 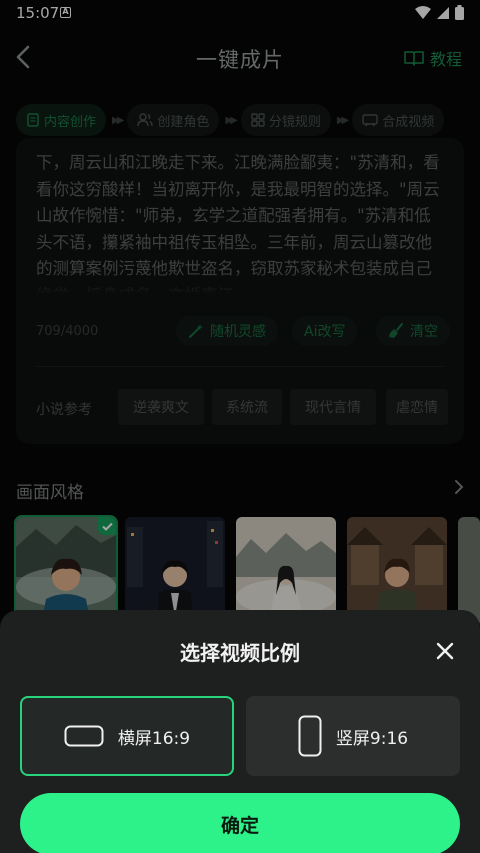 I want to click on confirm-button: 确定, so click(x=240, y=823).